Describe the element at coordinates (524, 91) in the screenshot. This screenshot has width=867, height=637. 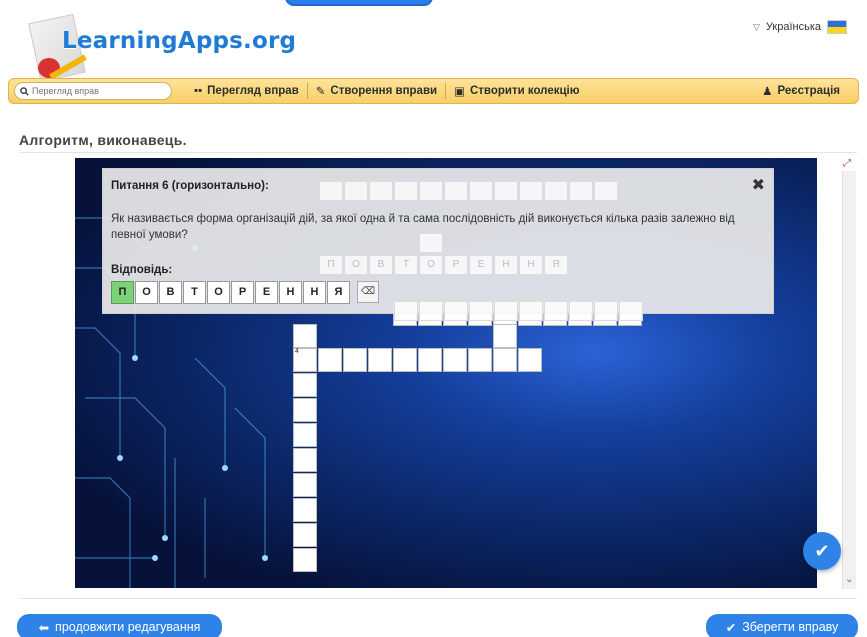
I see `nav-collection-label: Створити колекцію` at that location.